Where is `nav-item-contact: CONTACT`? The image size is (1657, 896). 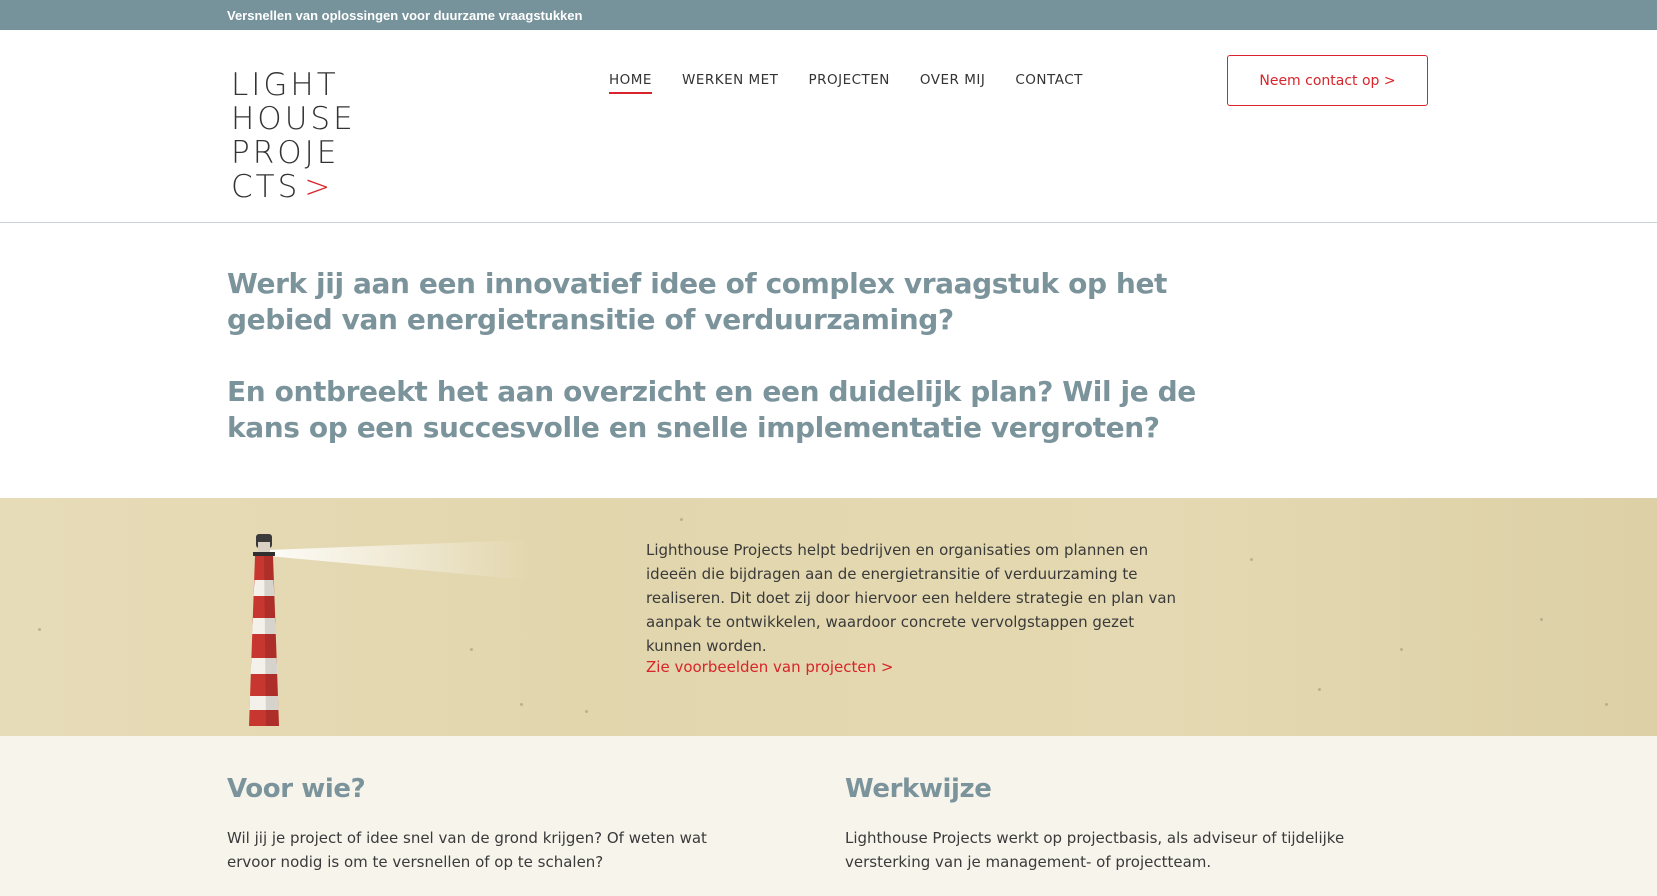
nav-item-contact: CONTACT is located at coordinates (1049, 83).